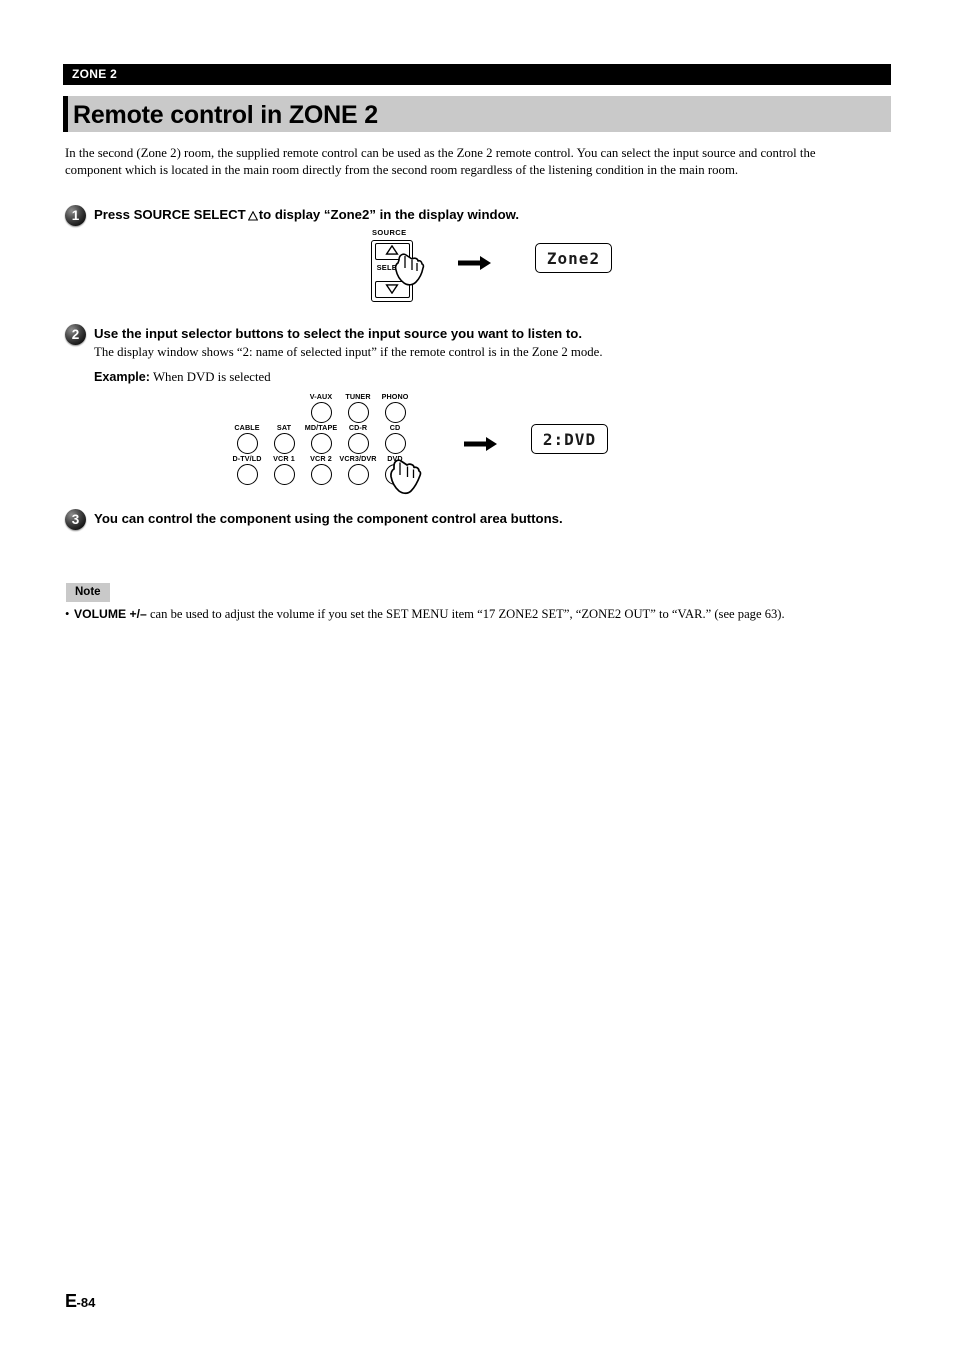 This screenshot has width=954, height=1351. Describe the element at coordinates (321, 427) in the screenshot. I see `input-button-label: MD/TAPE` at that location.